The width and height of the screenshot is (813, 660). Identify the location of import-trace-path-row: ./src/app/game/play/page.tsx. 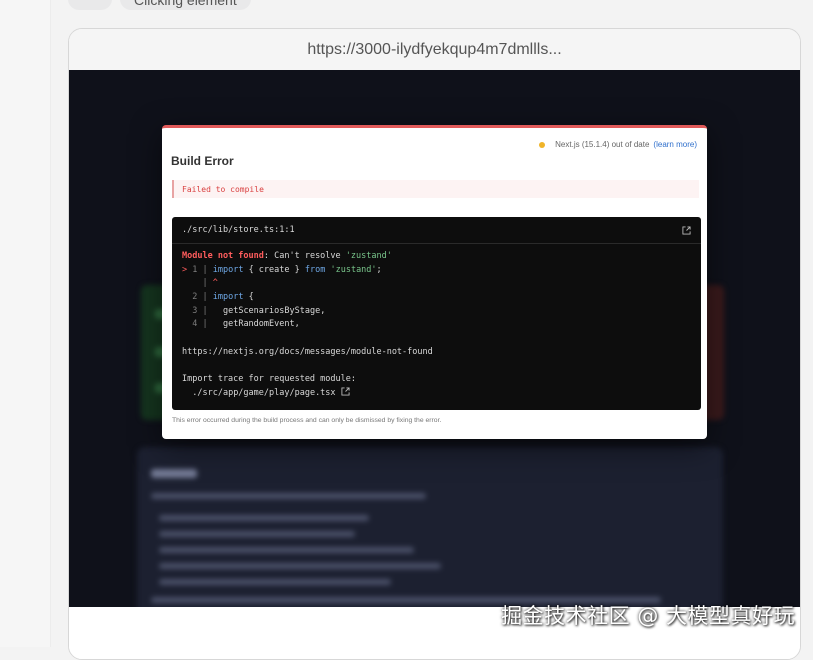
(436, 394).